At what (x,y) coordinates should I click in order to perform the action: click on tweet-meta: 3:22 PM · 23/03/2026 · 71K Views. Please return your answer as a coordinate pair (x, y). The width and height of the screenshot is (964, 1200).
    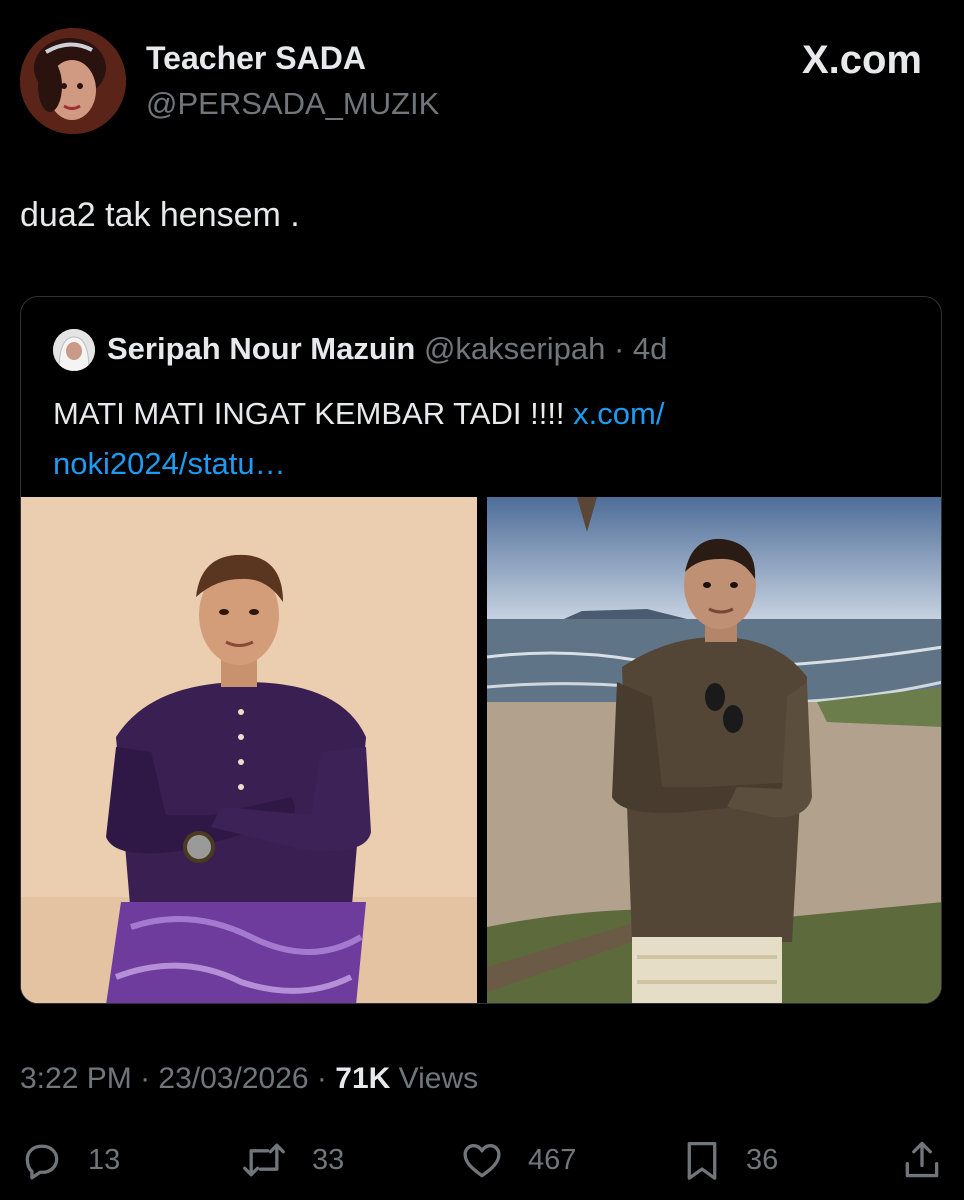
    Looking at the image, I should click on (249, 1079).